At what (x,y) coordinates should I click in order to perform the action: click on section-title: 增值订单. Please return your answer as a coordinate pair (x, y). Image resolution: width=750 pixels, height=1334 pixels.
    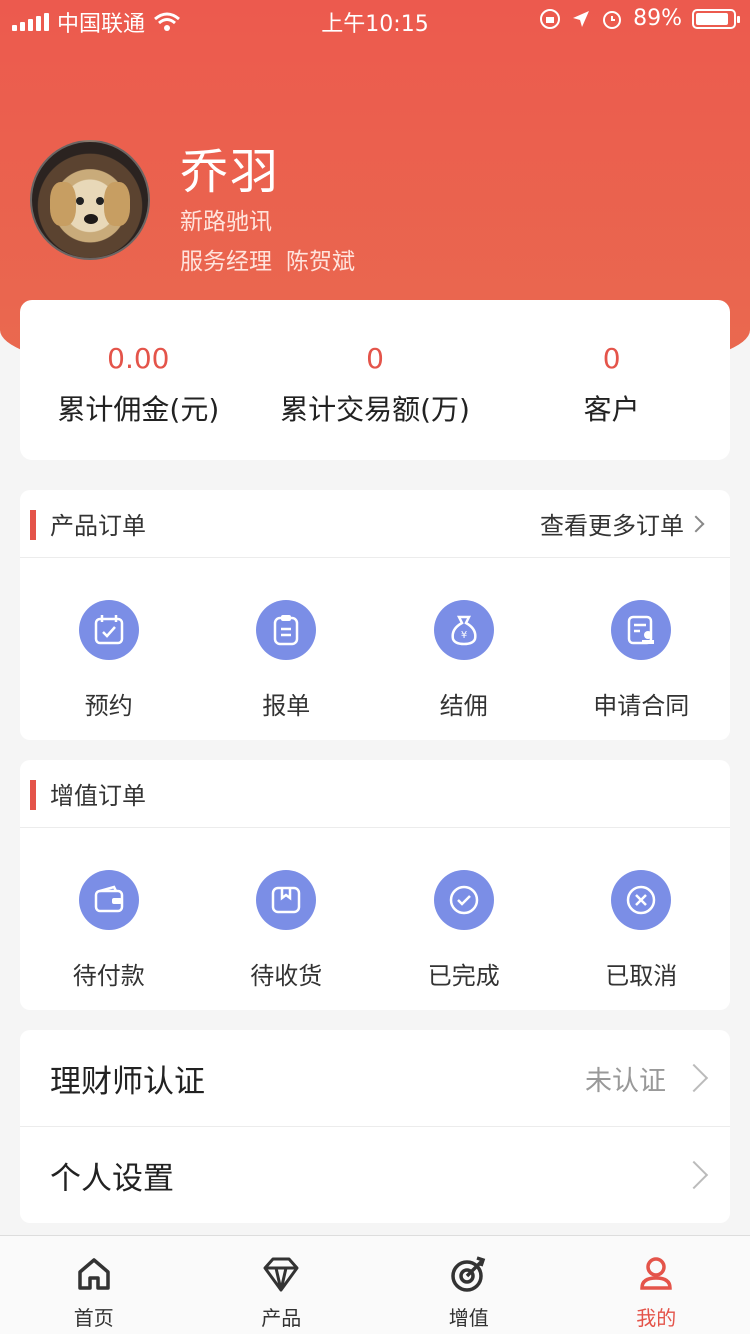
    Looking at the image, I should click on (98, 796).